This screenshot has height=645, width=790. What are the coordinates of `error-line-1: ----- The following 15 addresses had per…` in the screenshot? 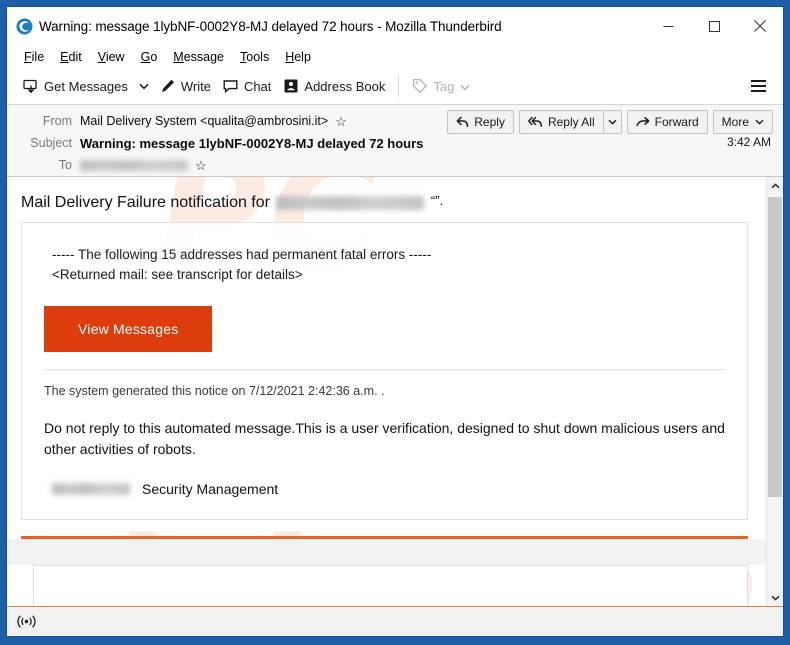 It's located at (242, 255).